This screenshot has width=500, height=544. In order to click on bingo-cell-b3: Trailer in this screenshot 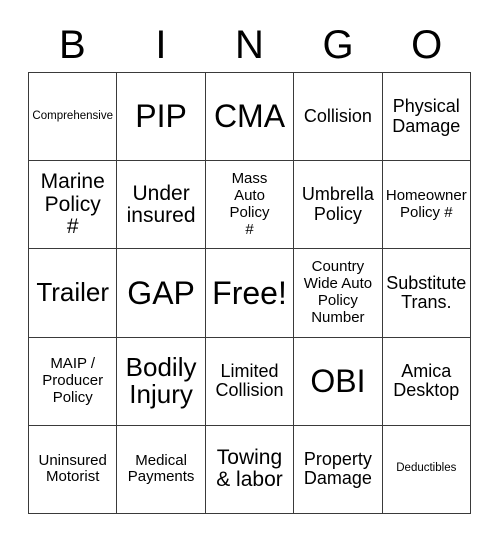, I will do `click(73, 293)`.